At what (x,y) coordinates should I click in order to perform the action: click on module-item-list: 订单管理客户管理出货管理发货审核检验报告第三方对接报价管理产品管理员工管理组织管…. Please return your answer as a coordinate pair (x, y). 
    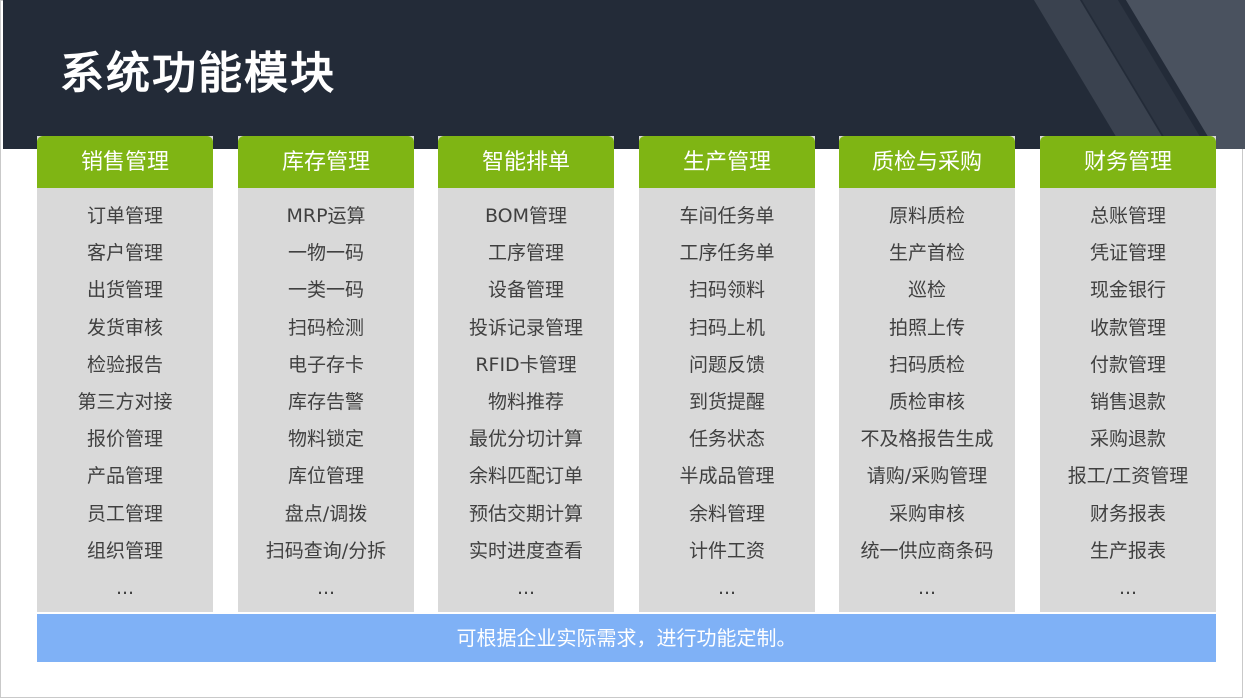
    Looking at the image, I should click on (125, 397).